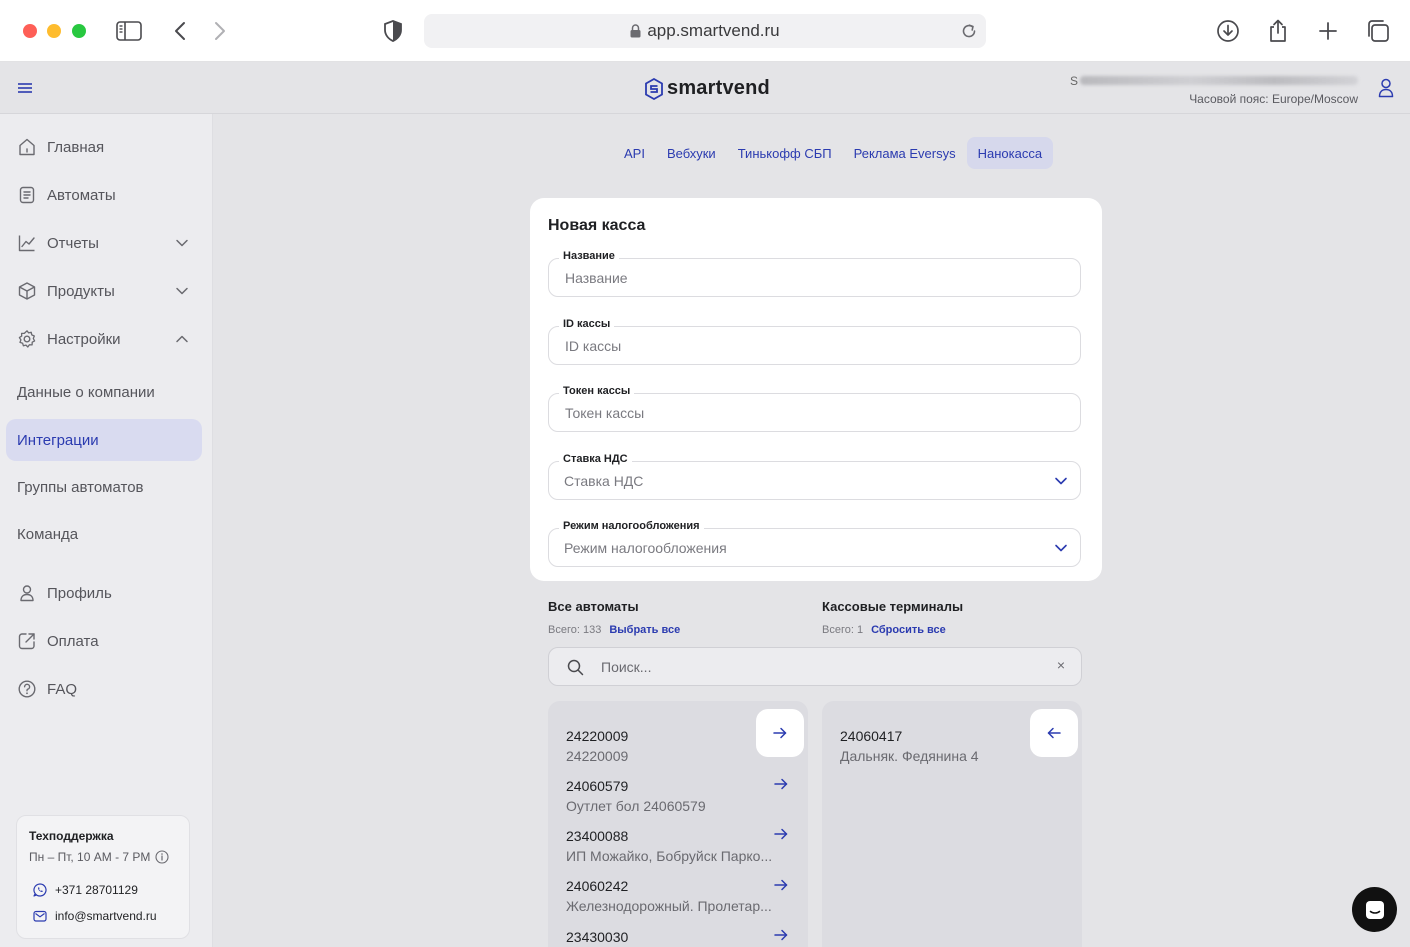 The image size is (1410, 947). I want to click on tax-mode-placeholder: Режим налогообложения, so click(645, 548).